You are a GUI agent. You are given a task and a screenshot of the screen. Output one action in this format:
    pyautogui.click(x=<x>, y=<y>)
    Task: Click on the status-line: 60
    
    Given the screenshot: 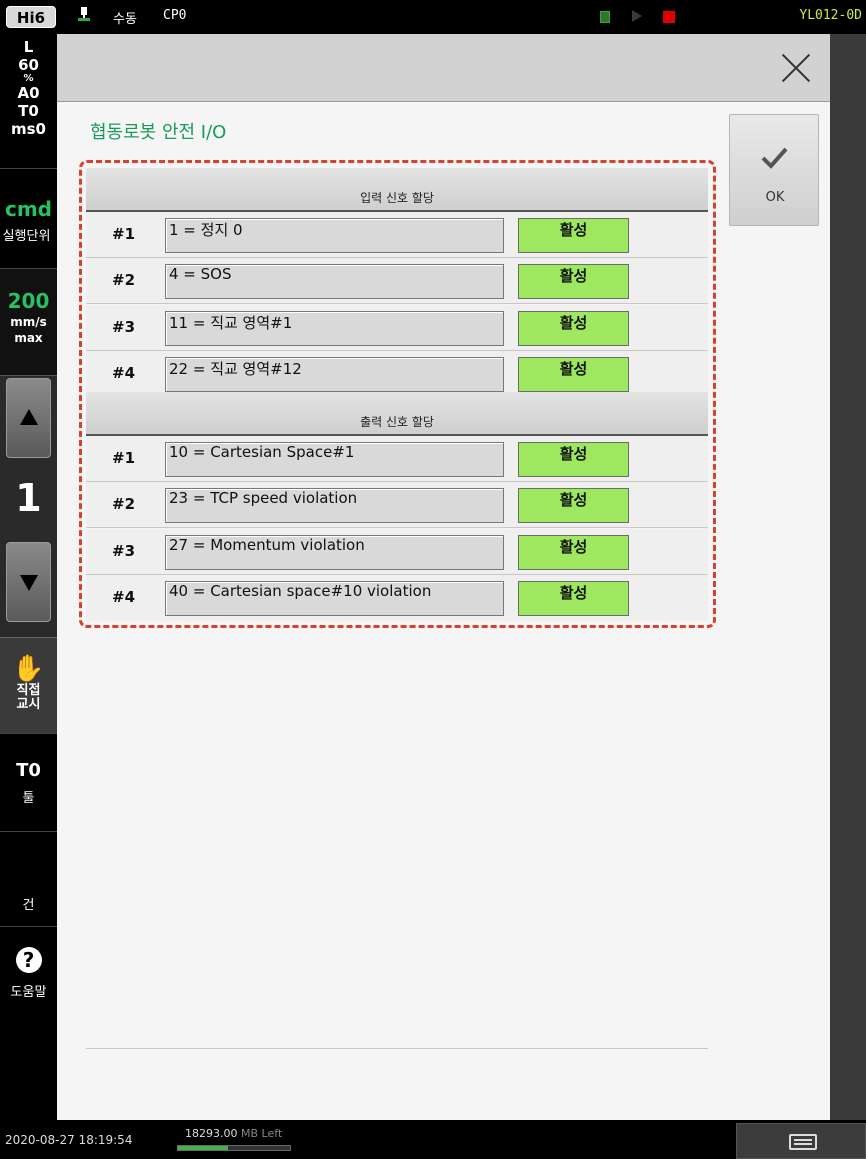 What is the action you would take?
    pyautogui.click(x=28, y=65)
    